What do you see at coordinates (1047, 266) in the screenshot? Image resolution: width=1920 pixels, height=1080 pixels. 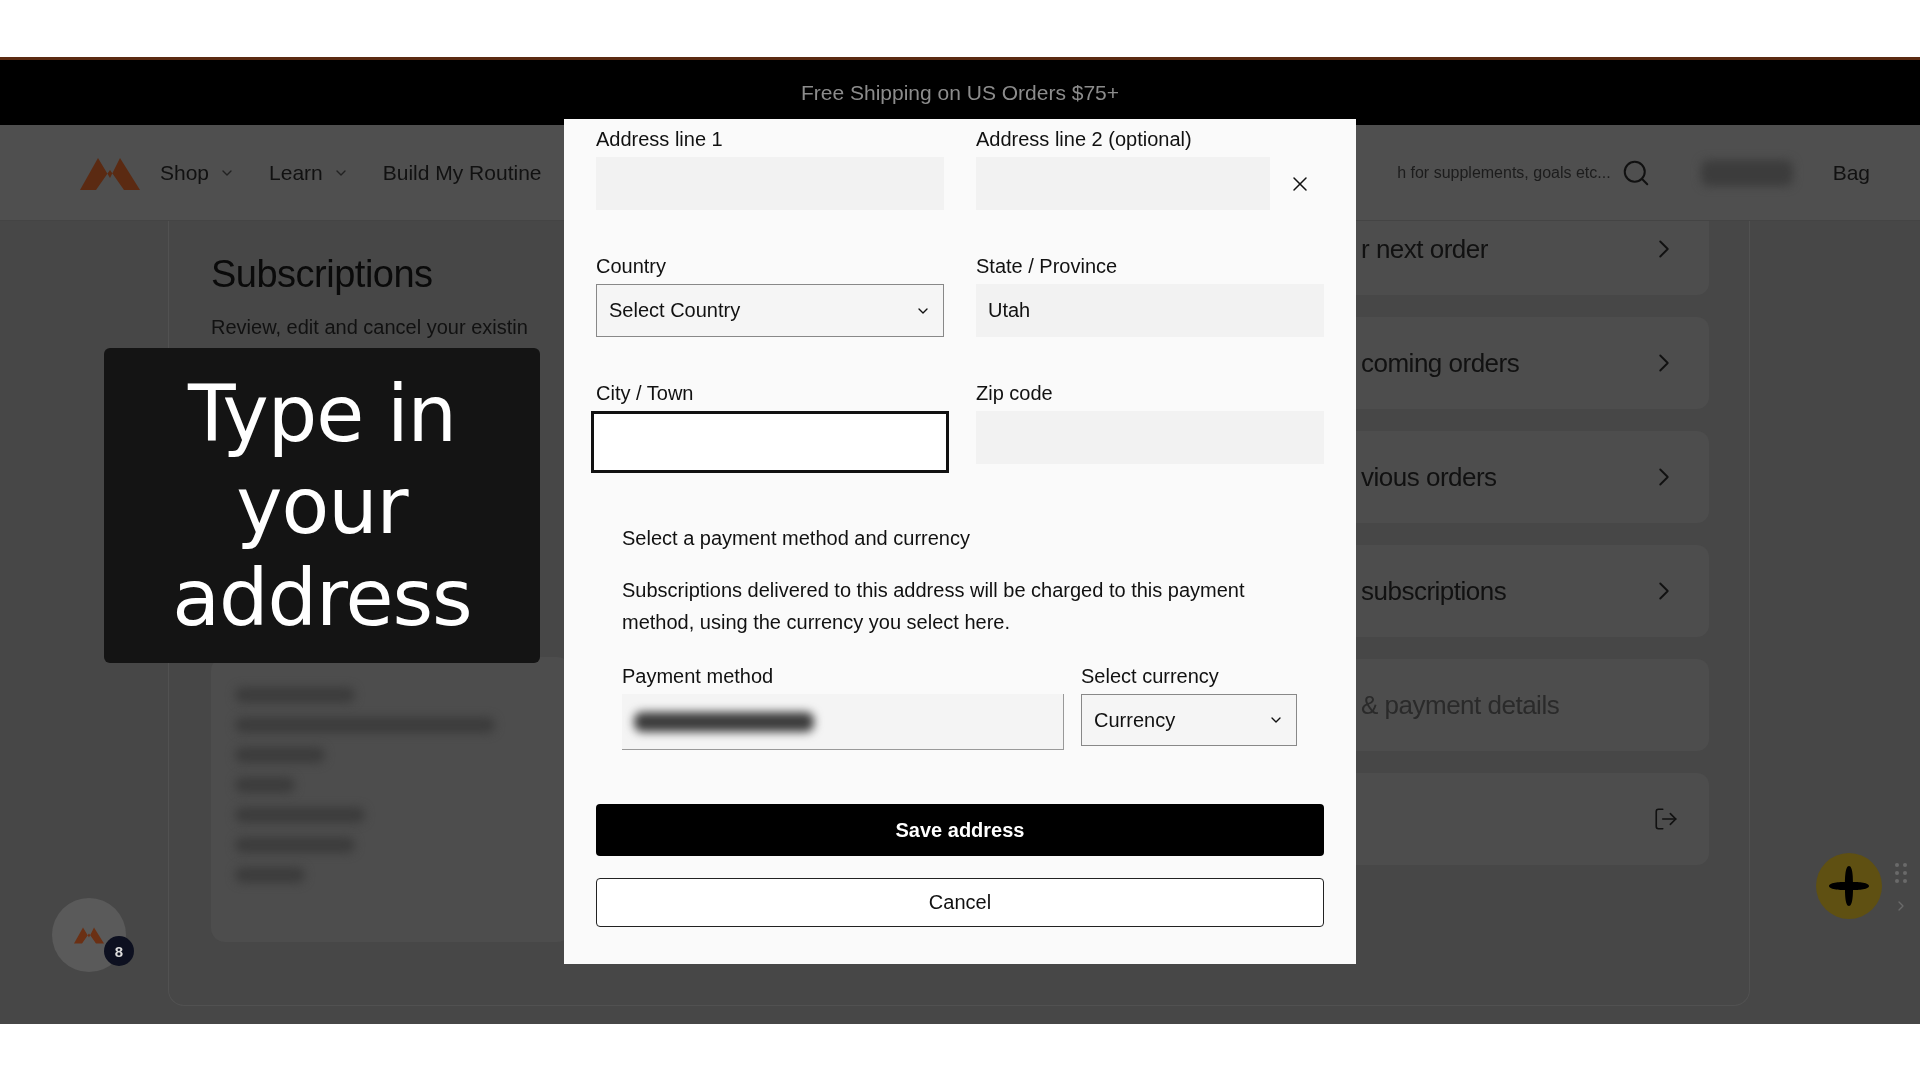 I see `field-label: State / Province` at bounding box center [1047, 266].